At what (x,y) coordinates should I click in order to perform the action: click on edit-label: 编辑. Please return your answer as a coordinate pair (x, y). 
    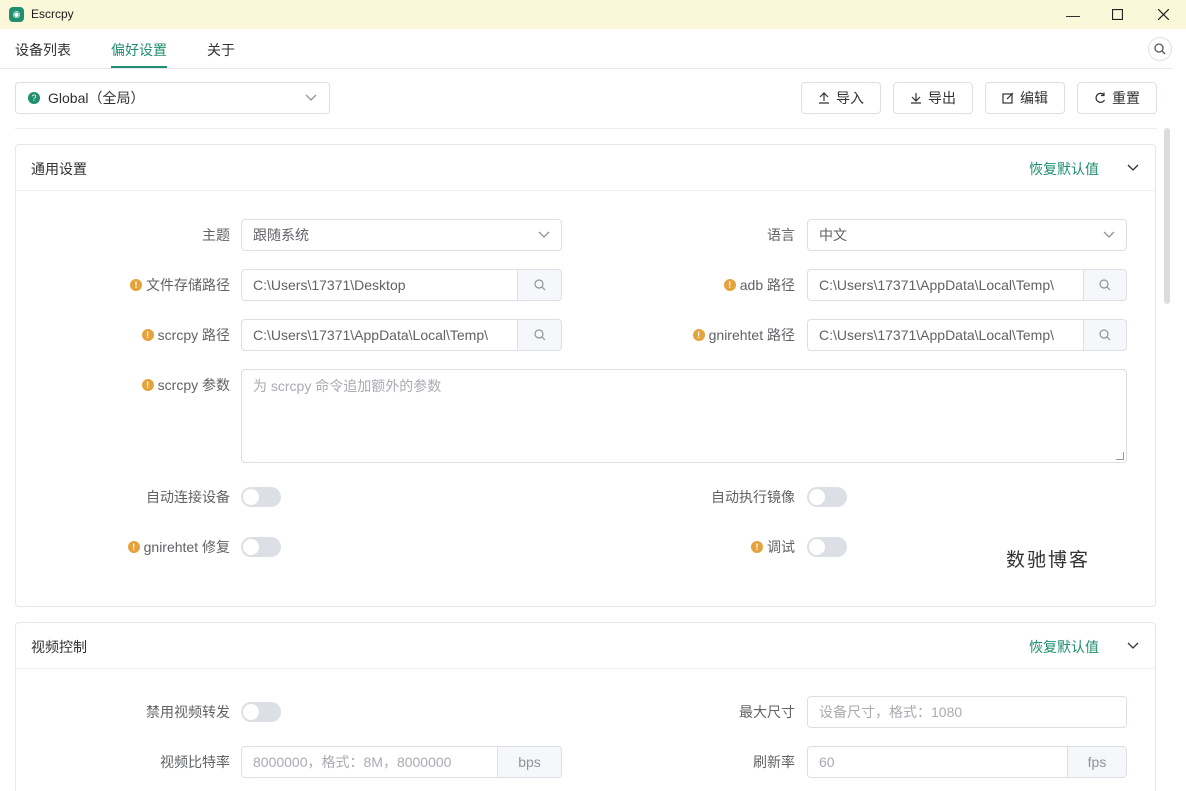
    Looking at the image, I should click on (1034, 98).